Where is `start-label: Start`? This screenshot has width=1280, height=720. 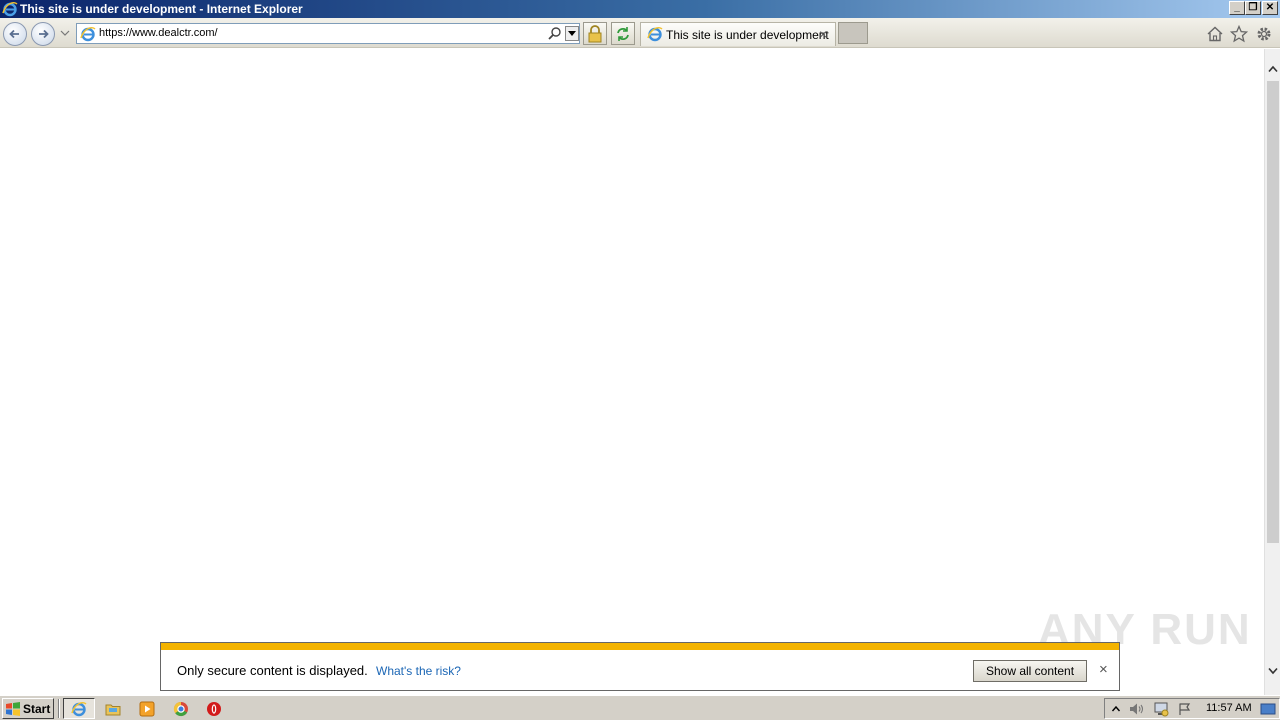 start-label: Start is located at coordinates (37, 708).